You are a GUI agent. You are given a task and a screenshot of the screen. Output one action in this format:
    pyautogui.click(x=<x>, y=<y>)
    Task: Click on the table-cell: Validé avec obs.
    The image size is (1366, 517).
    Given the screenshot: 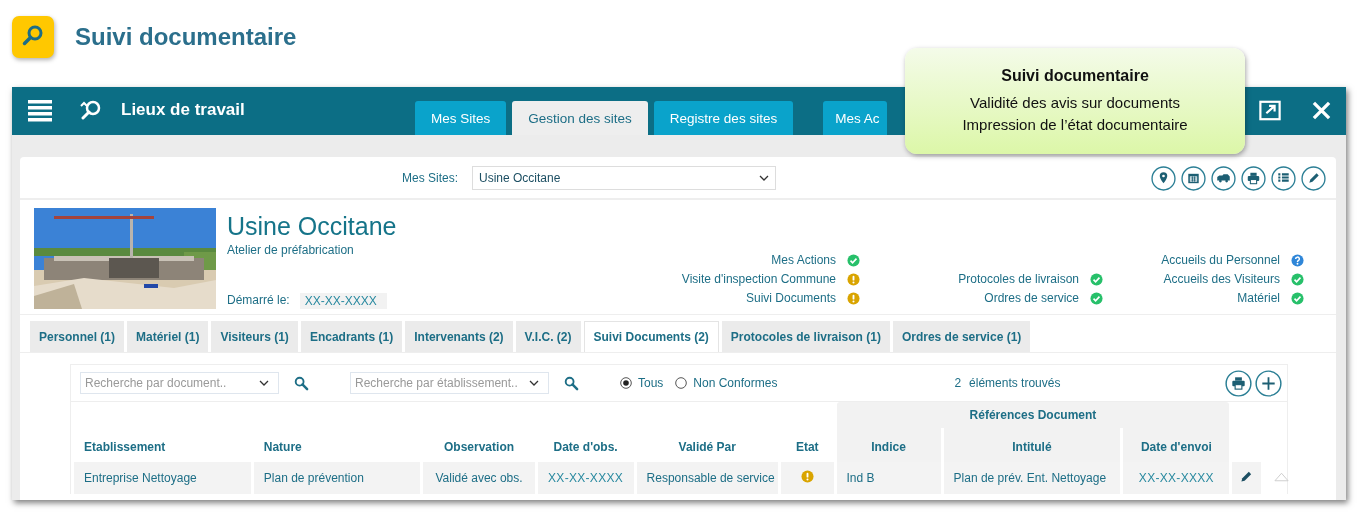 What is the action you would take?
    pyautogui.click(x=479, y=478)
    